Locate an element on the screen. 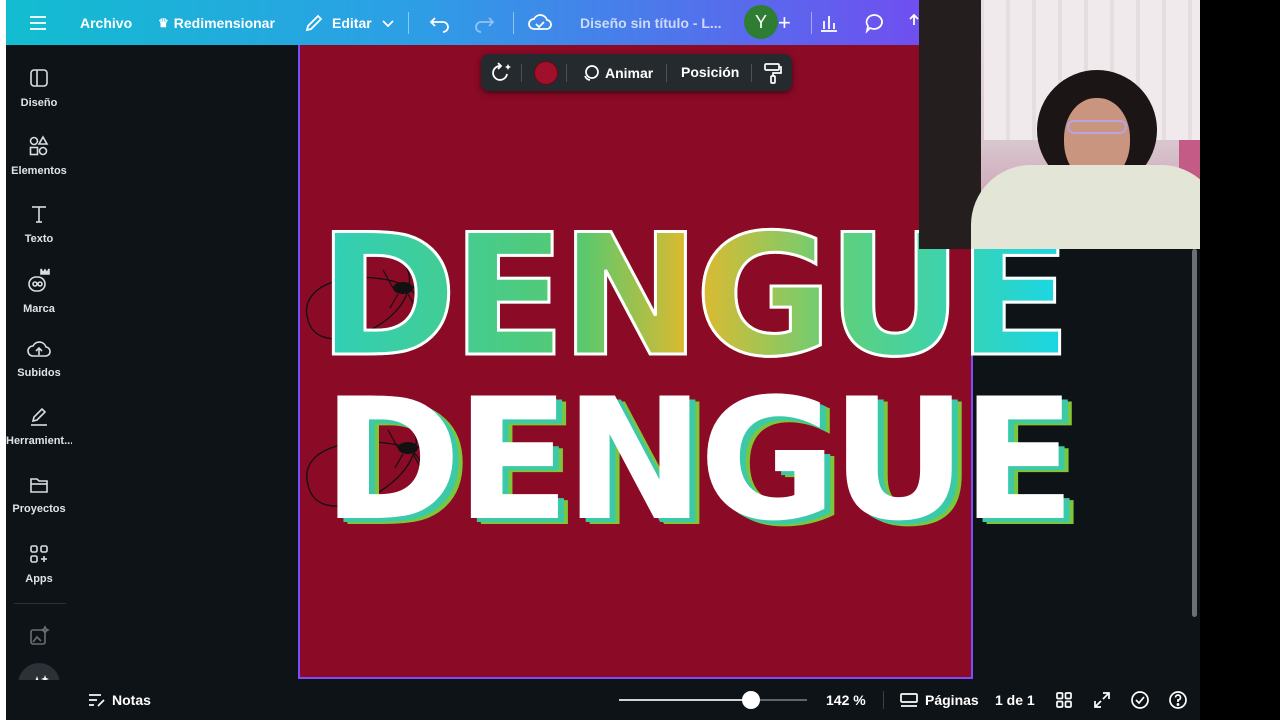 Image resolution: width=1280 pixels, height=720 pixels. animate-label: Animar is located at coordinates (629, 72).